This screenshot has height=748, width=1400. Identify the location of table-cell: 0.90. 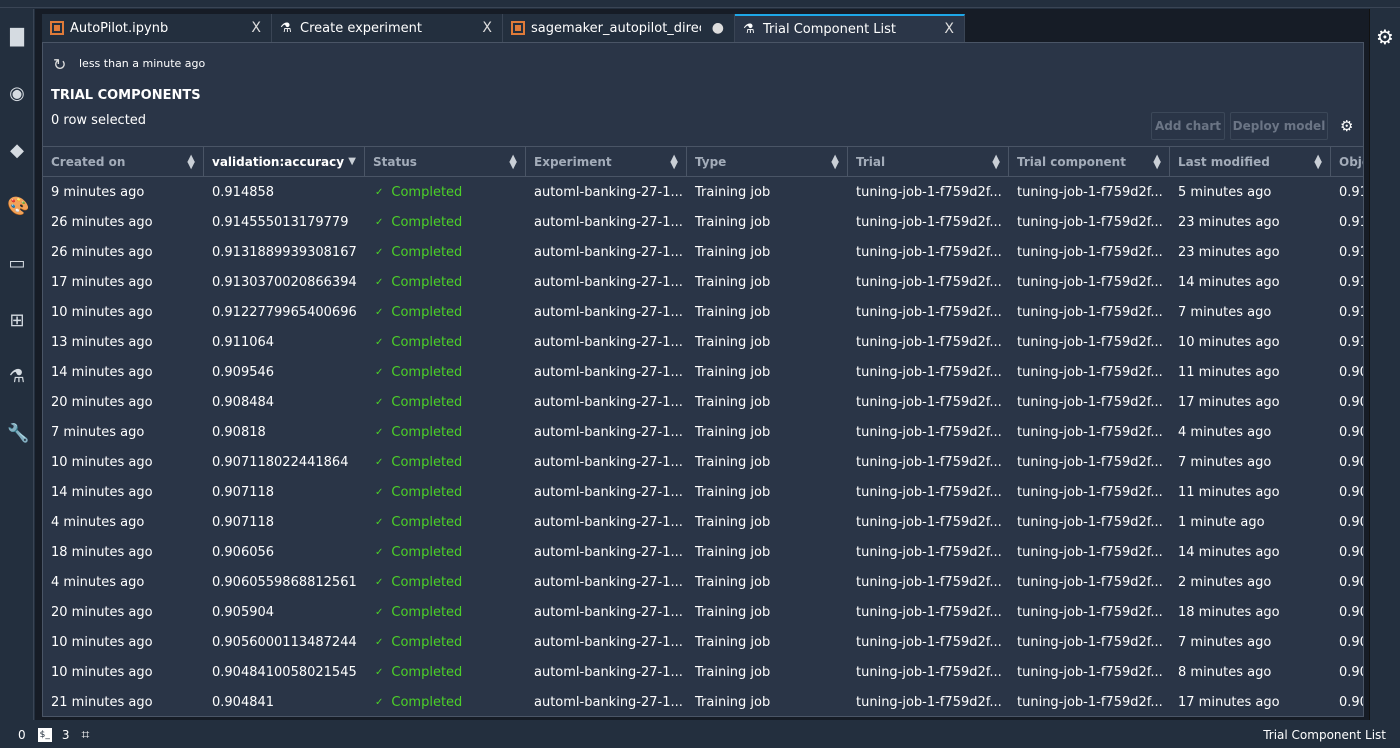
(1347, 582).